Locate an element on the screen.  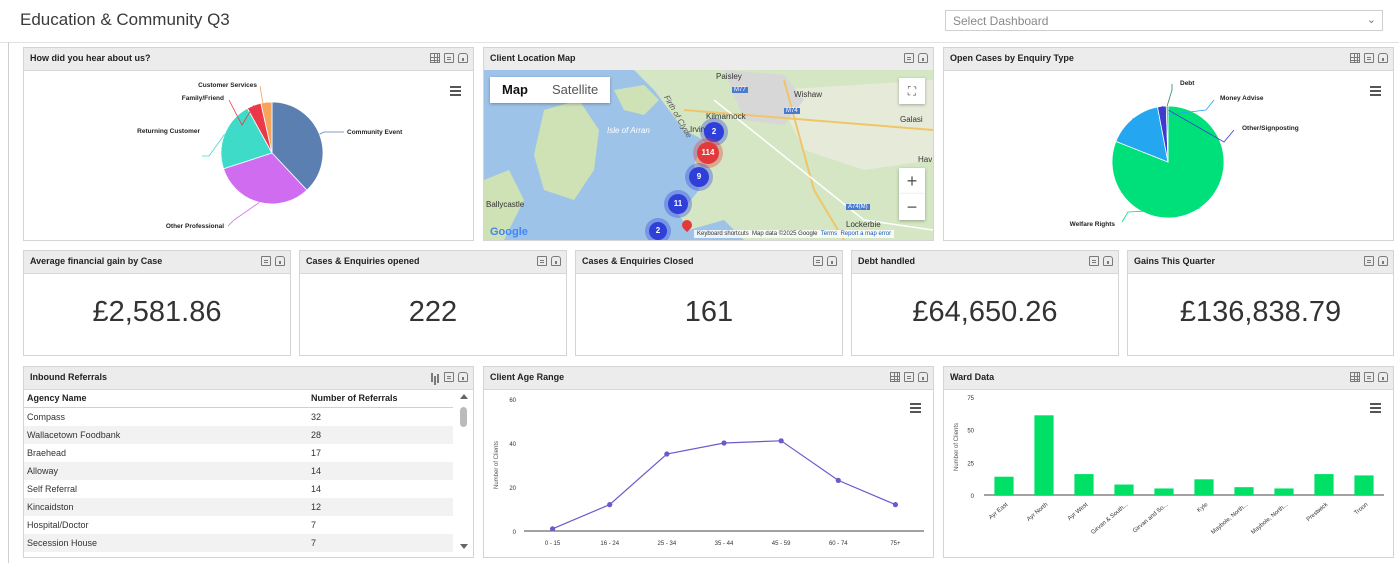
map-label: Hav is located at coordinates (925, 159).